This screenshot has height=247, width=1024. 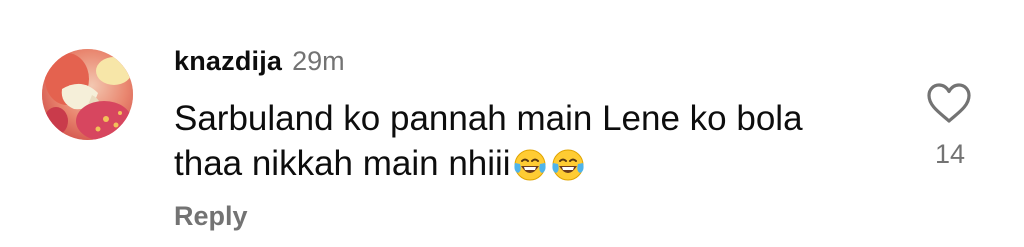 I want to click on username-link: knazdija, so click(x=228, y=61).